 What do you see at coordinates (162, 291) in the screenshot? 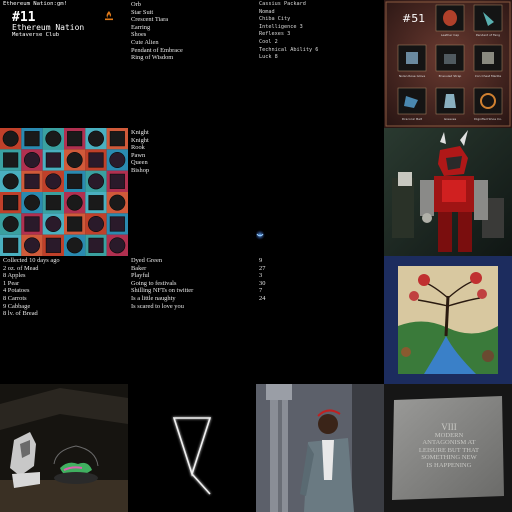
I see `list-item: Shilling NFTs on twitter` at bounding box center [162, 291].